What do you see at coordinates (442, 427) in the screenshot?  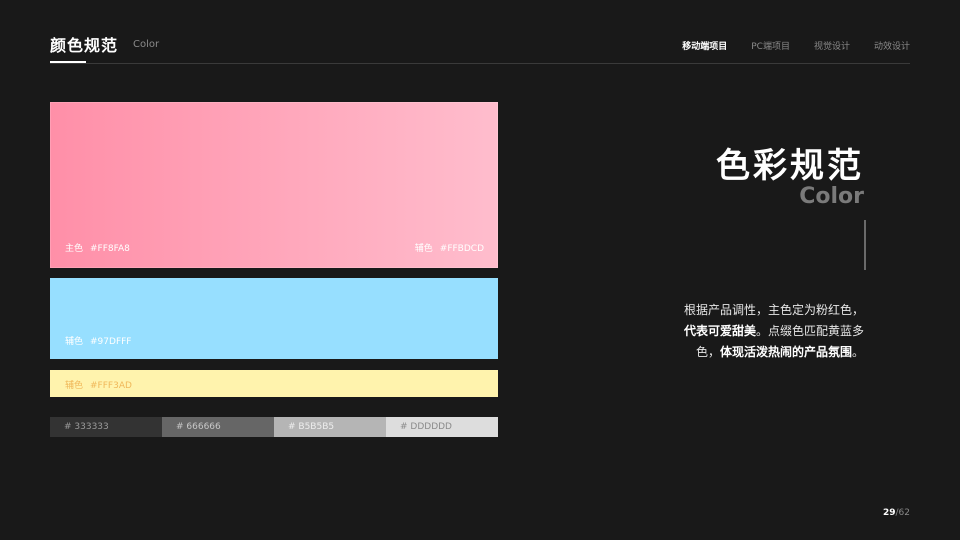 I see `gray-swatch-dddddd: # DDDDDD` at bounding box center [442, 427].